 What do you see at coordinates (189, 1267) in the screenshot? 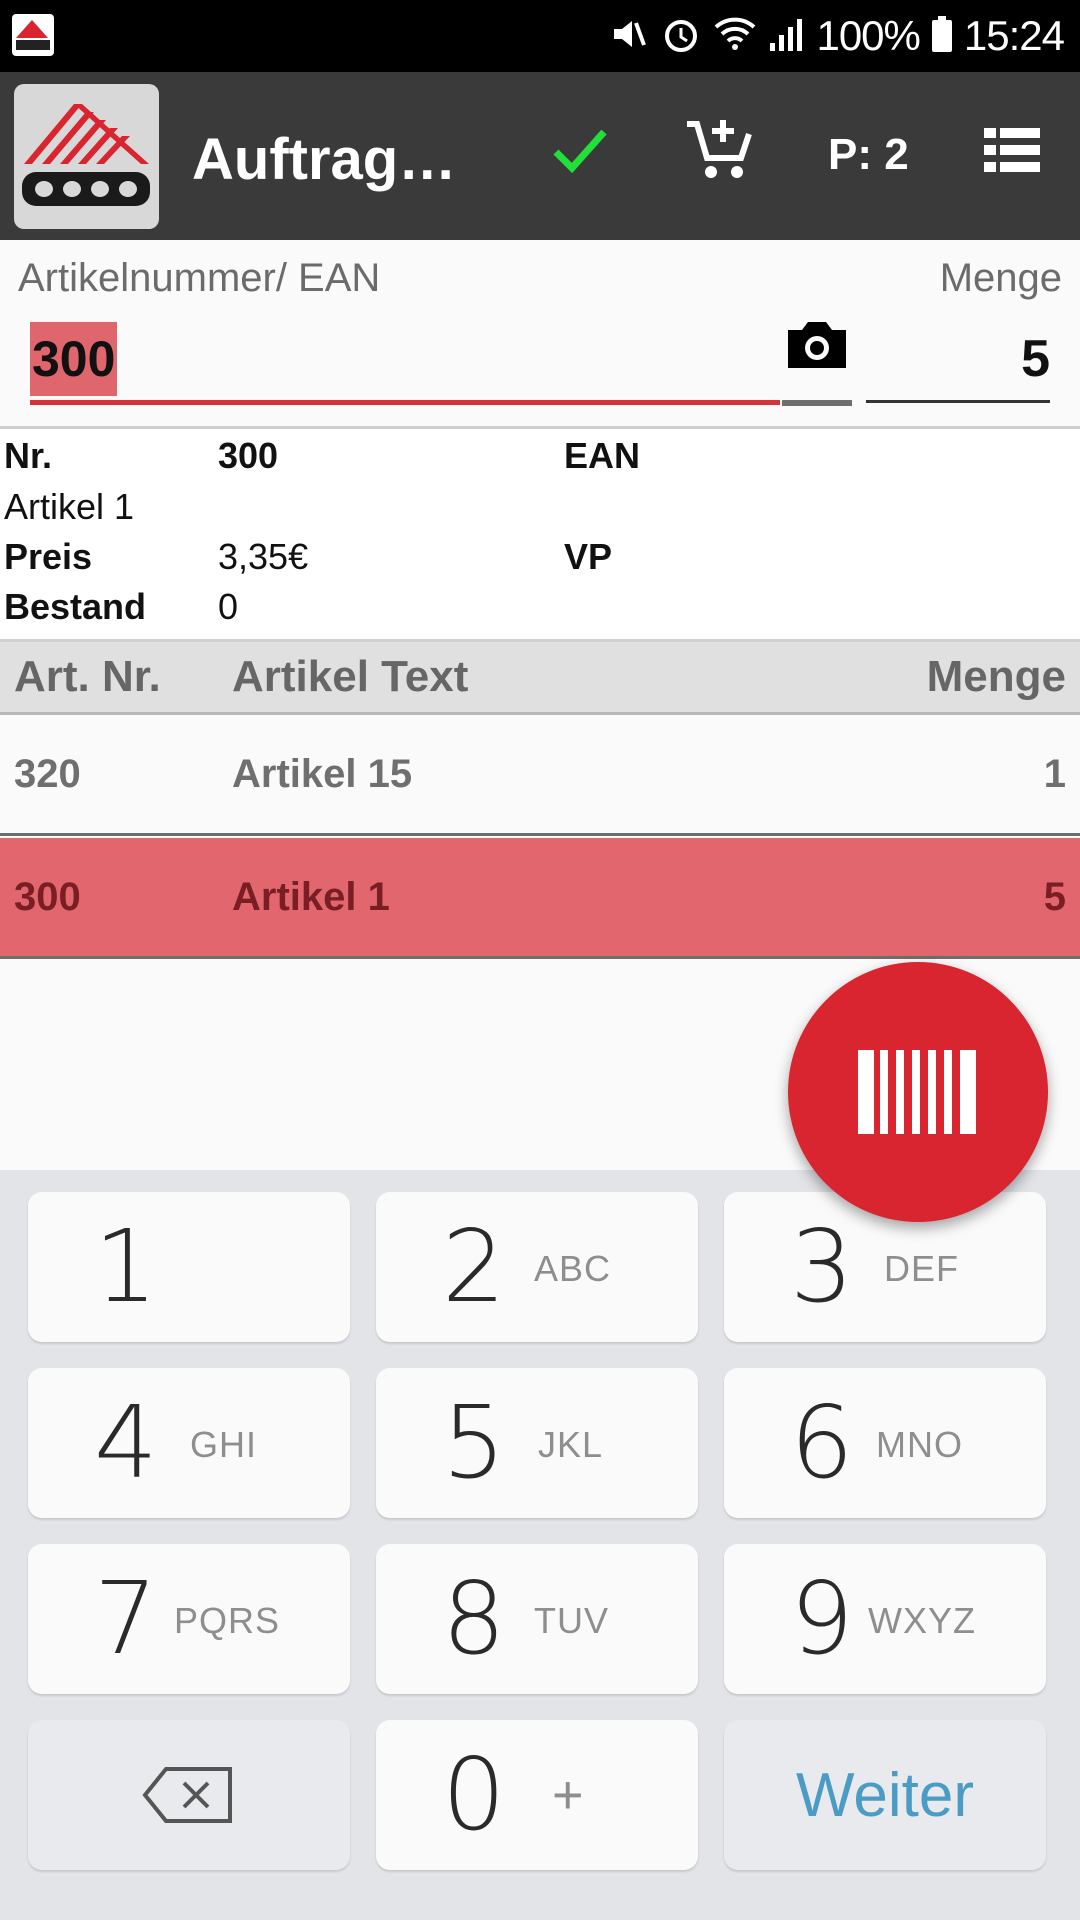
I see `key-1: 1` at bounding box center [189, 1267].